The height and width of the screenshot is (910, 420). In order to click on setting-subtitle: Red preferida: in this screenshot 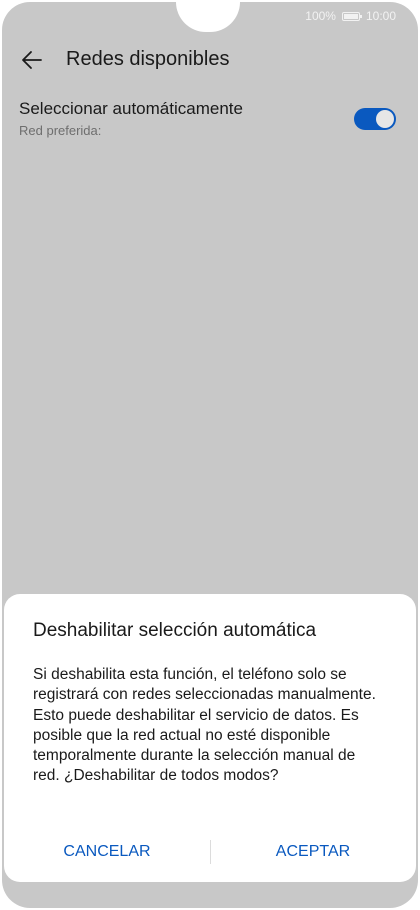, I will do `click(60, 130)`.